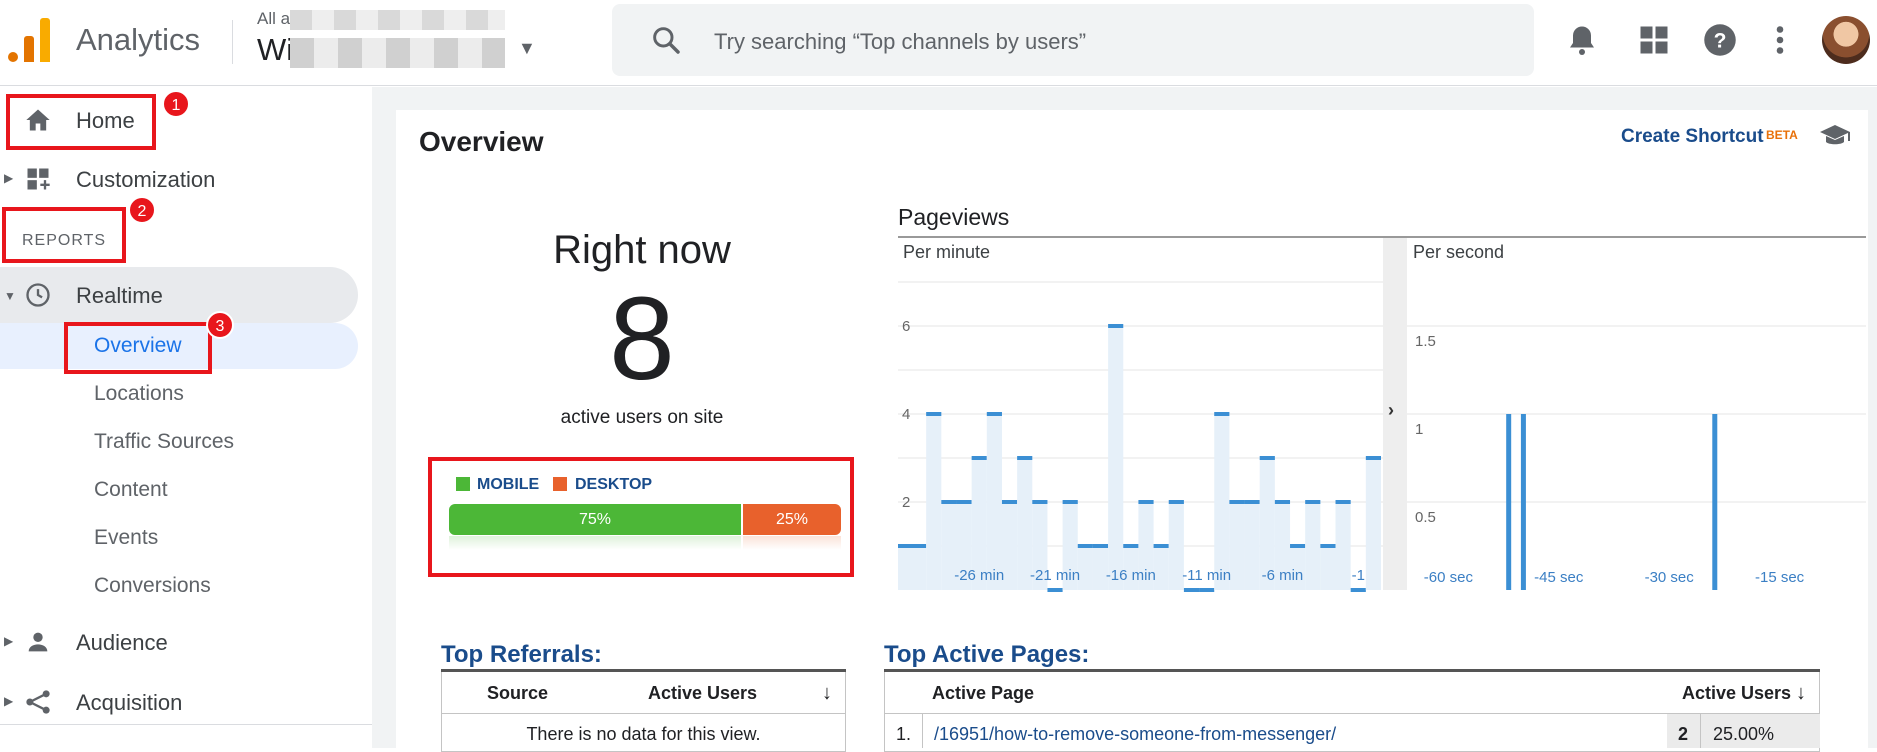 This screenshot has height=752, width=1877. What do you see at coordinates (1425, 341) in the screenshot?
I see `y-tick-label: 1.5` at bounding box center [1425, 341].